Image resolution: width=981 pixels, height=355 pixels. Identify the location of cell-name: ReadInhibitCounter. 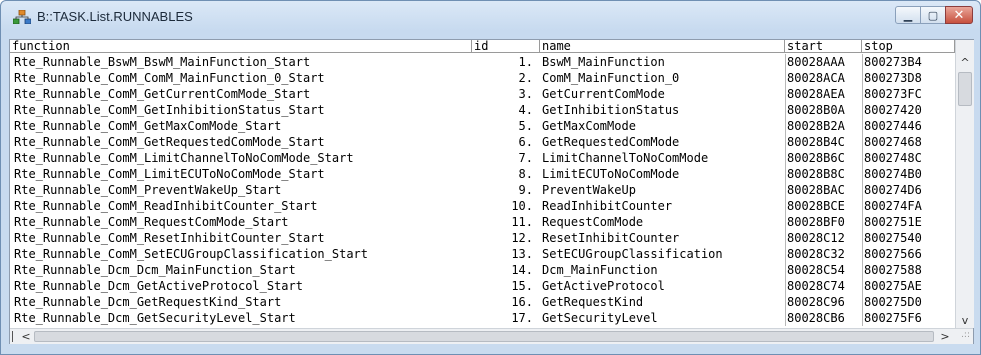
(607, 206).